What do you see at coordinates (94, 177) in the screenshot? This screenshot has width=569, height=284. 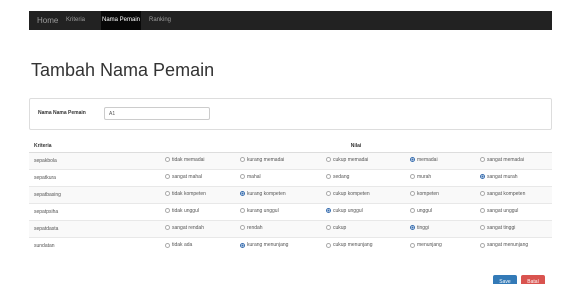 I see `criteria-name: sepatkura` at bounding box center [94, 177].